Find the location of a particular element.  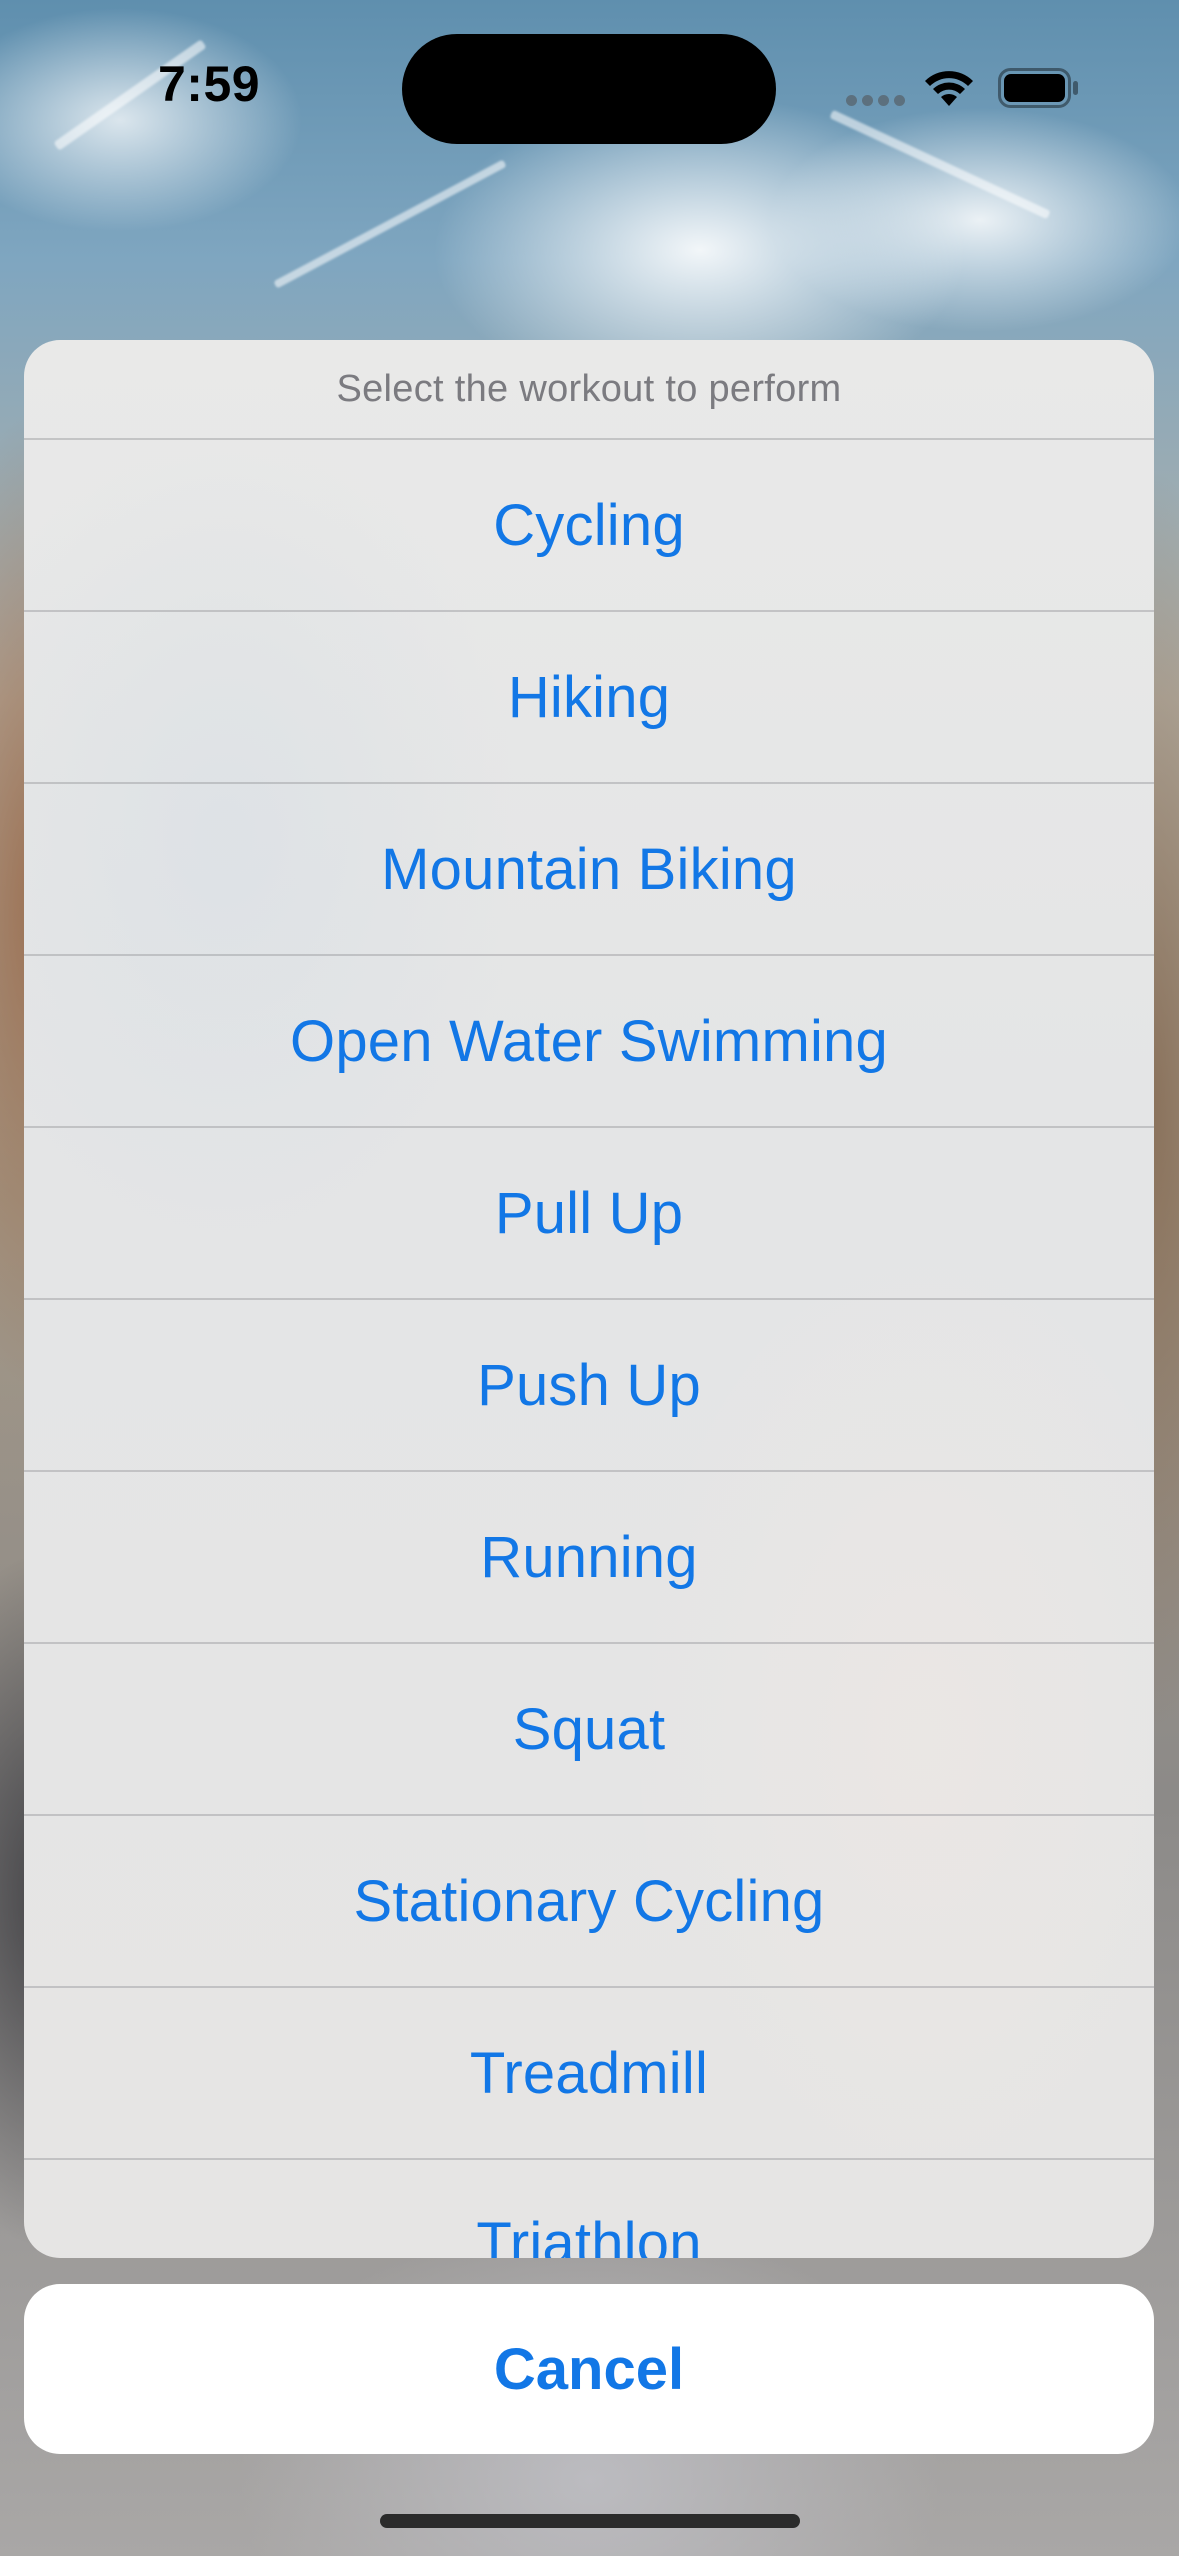

option-label: Open Water Swimming is located at coordinates (589, 1041).